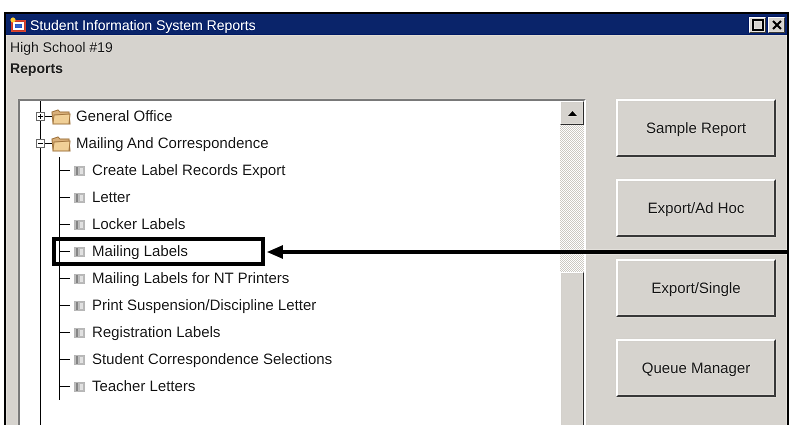 The image size is (791, 425). I want to click on maximize-button, so click(757, 24).